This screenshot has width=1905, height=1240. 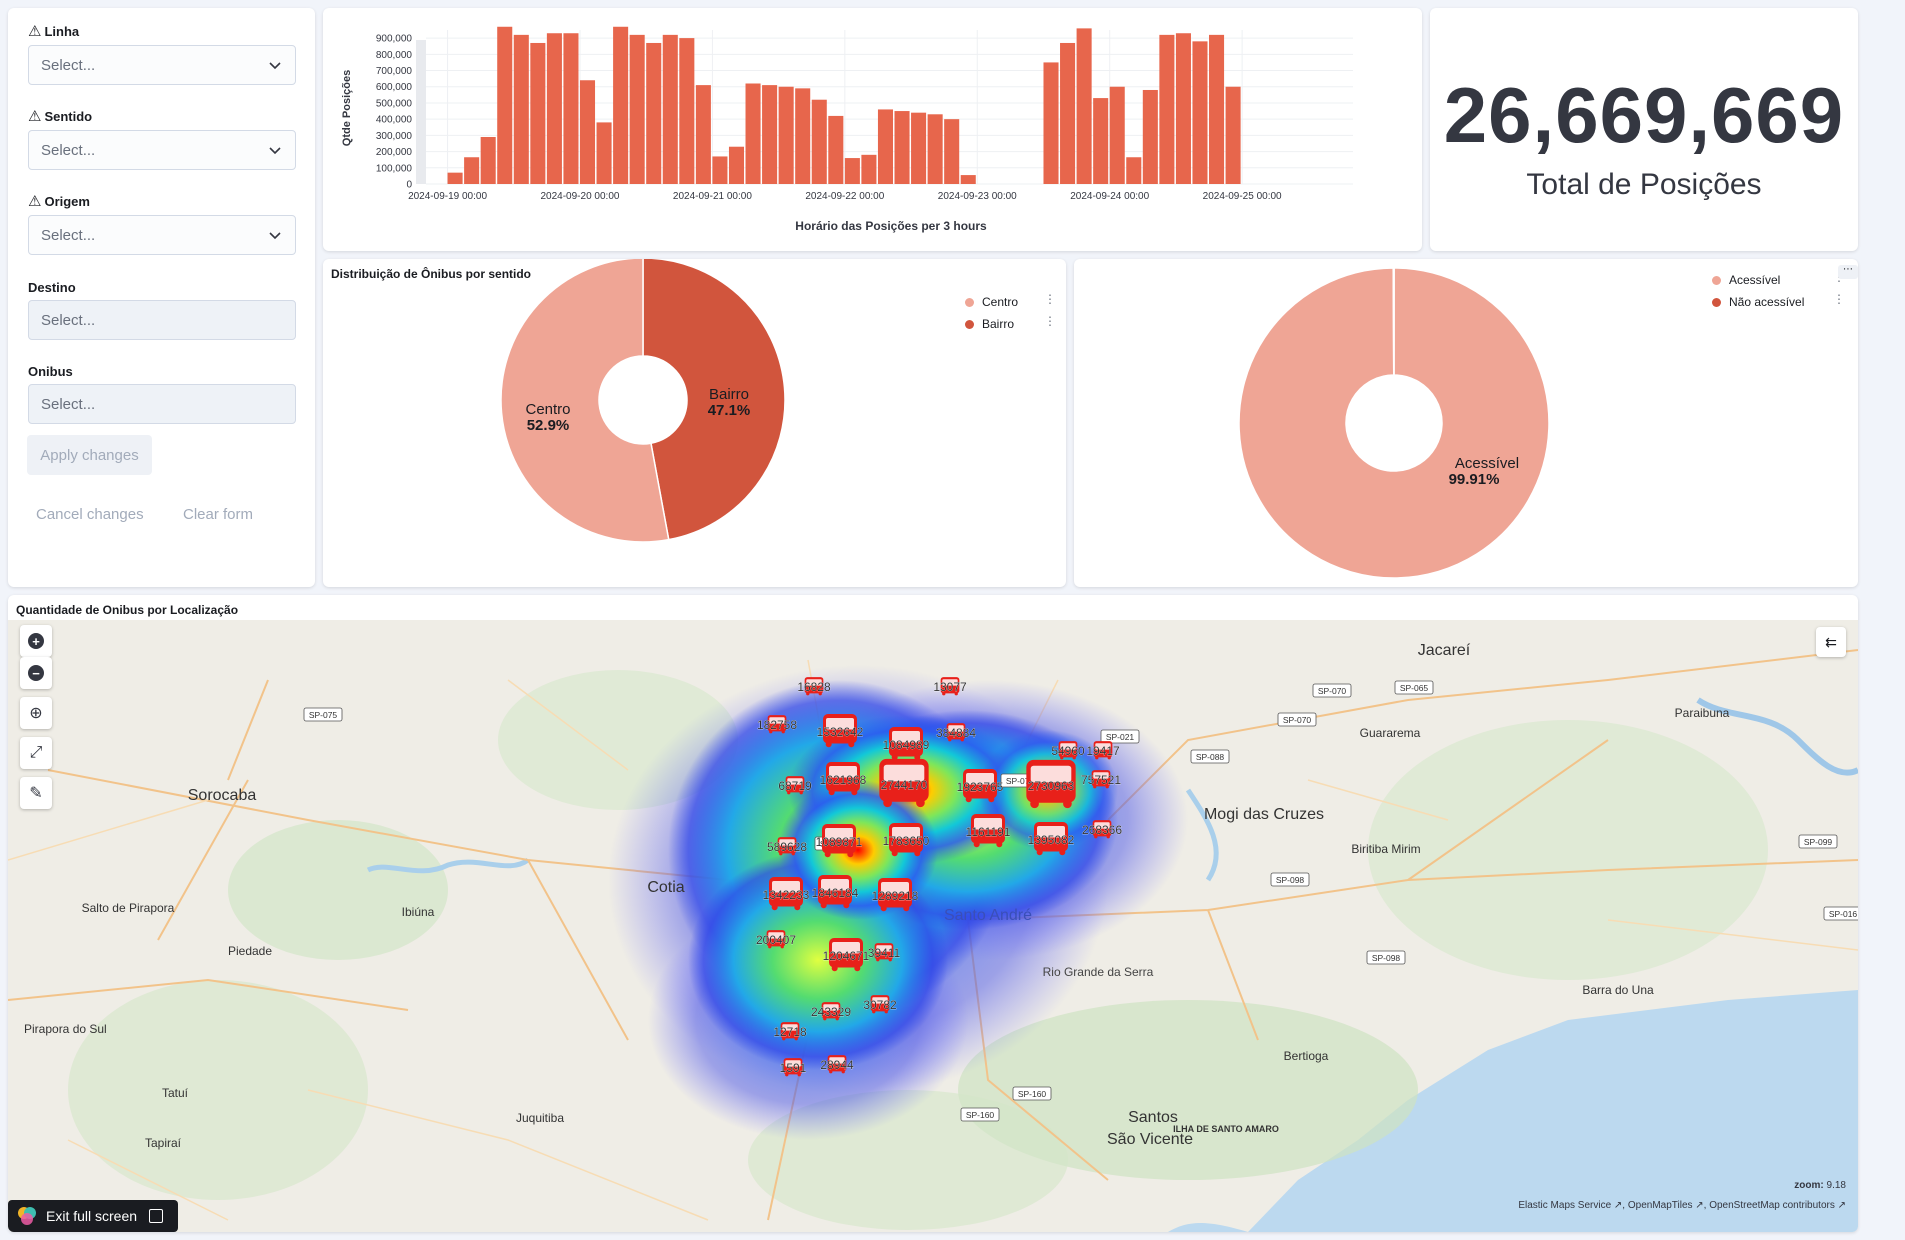 I want to click on clear-form-button: Clear form, so click(x=218, y=514).